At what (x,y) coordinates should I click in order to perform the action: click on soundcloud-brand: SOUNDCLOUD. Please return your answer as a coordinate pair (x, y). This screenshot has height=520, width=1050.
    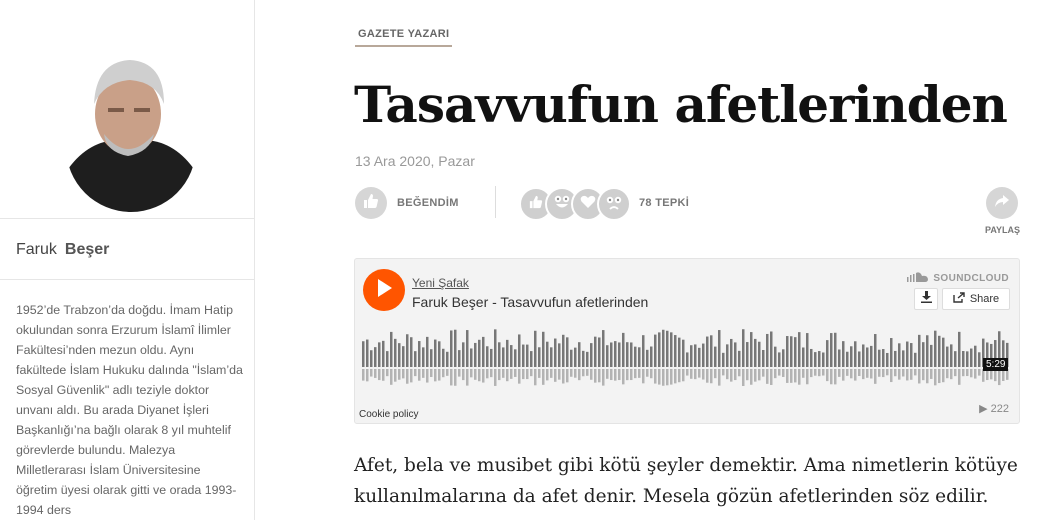
    Looking at the image, I should click on (958, 278).